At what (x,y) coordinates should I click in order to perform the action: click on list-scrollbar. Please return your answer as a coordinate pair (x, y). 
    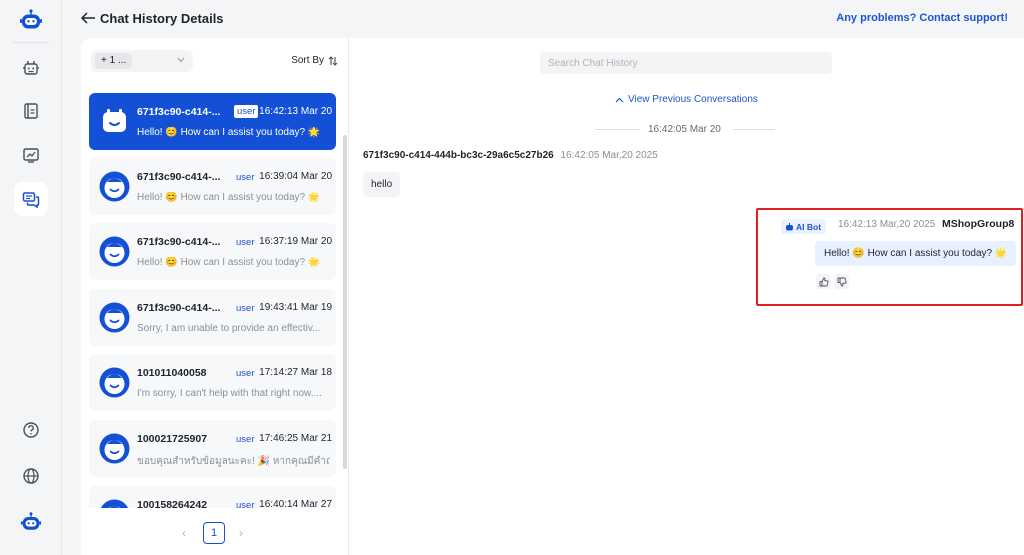
    Looking at the image, I should click on (345, 302).